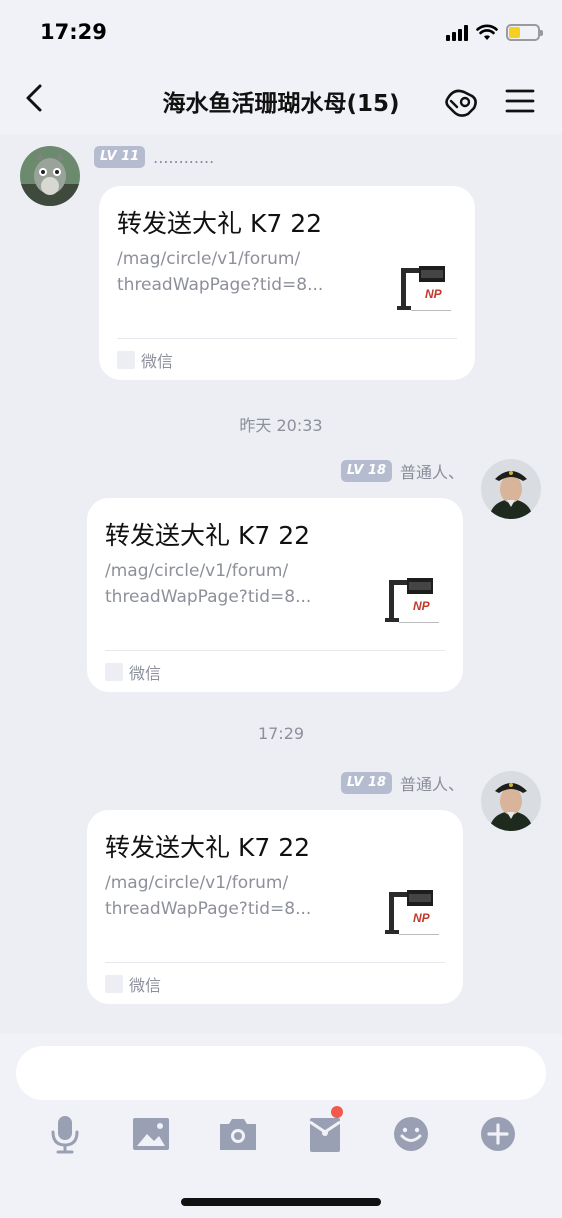 This screenshot has width=562, height=1218. What do you see at coordinates (281, 425) in the screenshot?
I see `timestamp: 昨天 20:33` at bounding box center [281, 425].